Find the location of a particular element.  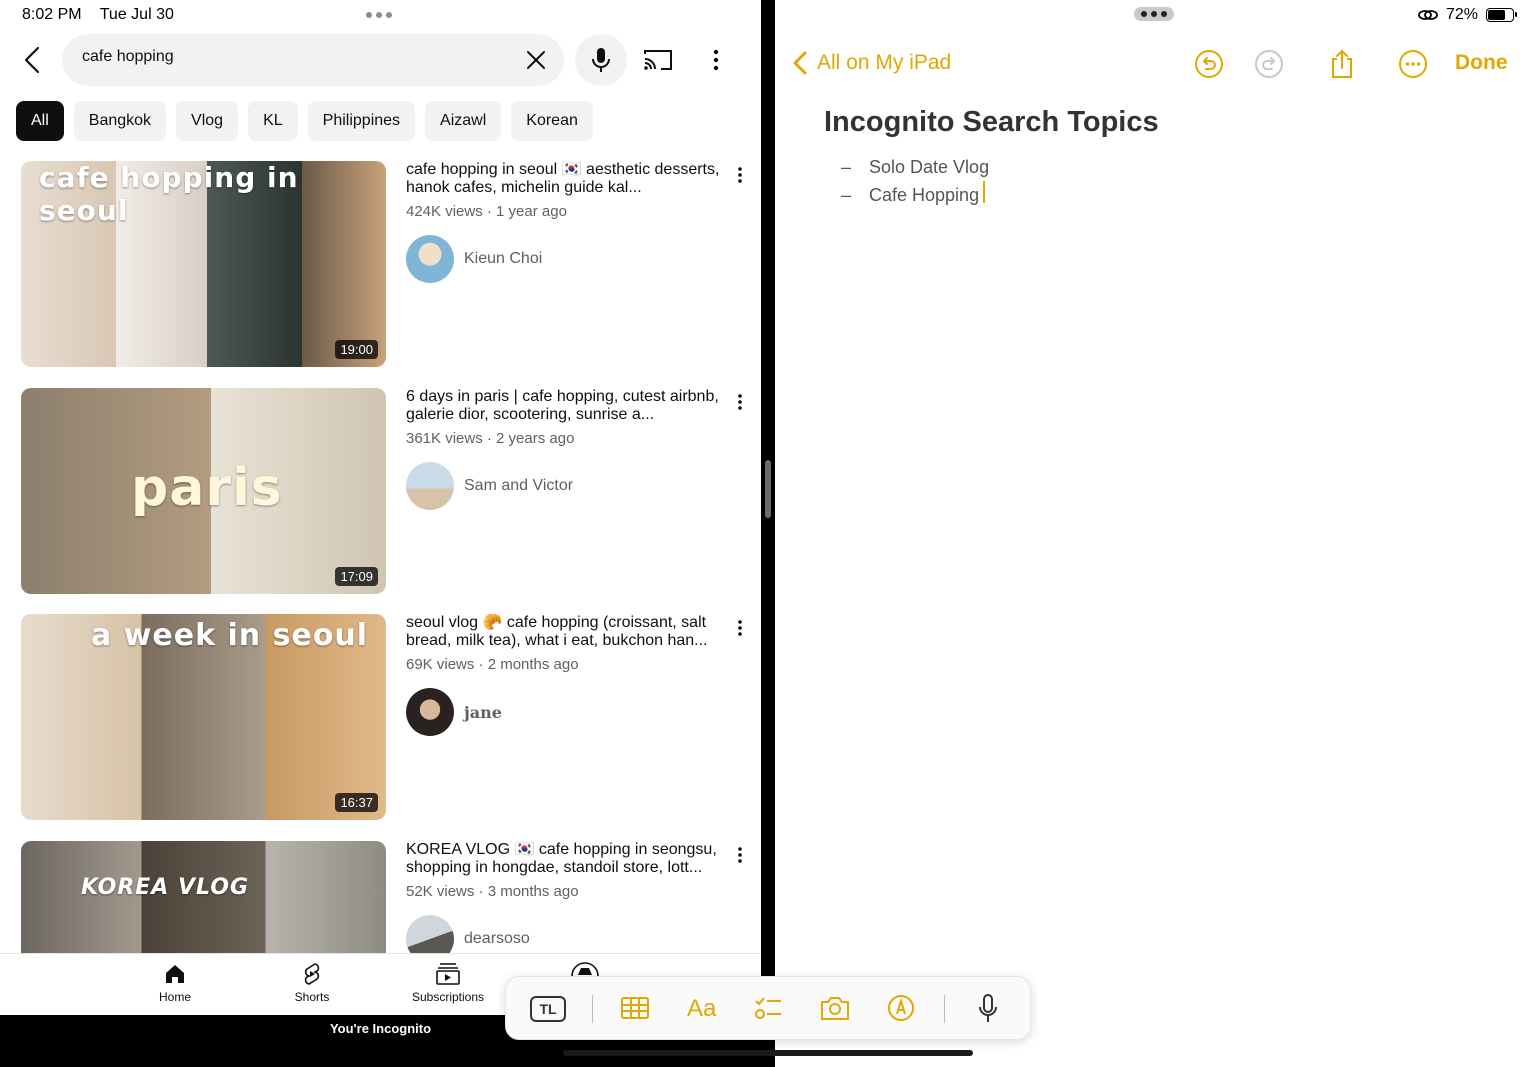

list-item-text: Cafe Hopping is located at coordinates (924, 195).